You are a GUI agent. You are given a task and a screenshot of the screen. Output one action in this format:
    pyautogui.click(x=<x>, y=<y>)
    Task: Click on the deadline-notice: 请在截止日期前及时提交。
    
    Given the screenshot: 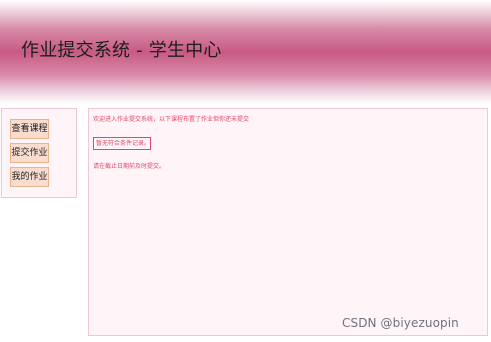 What is the action you would take?
    pyautogui.click(x=129, y=166)
    